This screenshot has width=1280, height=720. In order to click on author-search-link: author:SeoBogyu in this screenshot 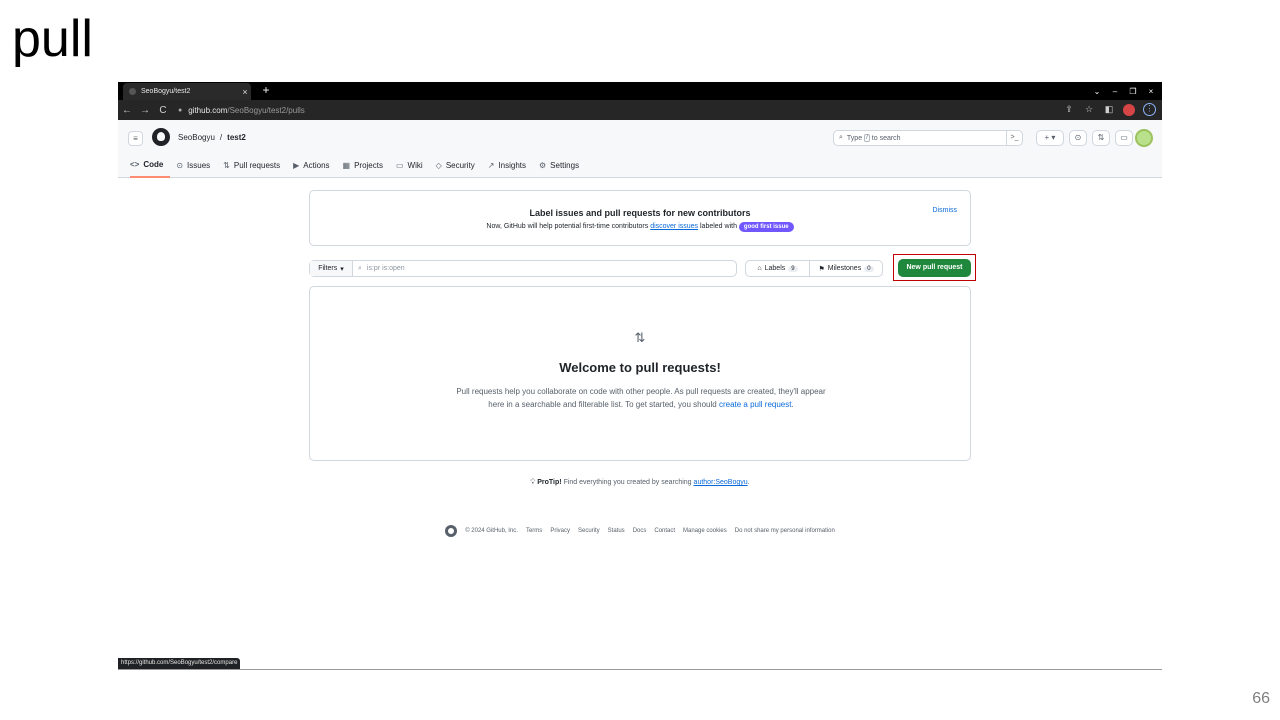, I will do `click(721, 482)`.